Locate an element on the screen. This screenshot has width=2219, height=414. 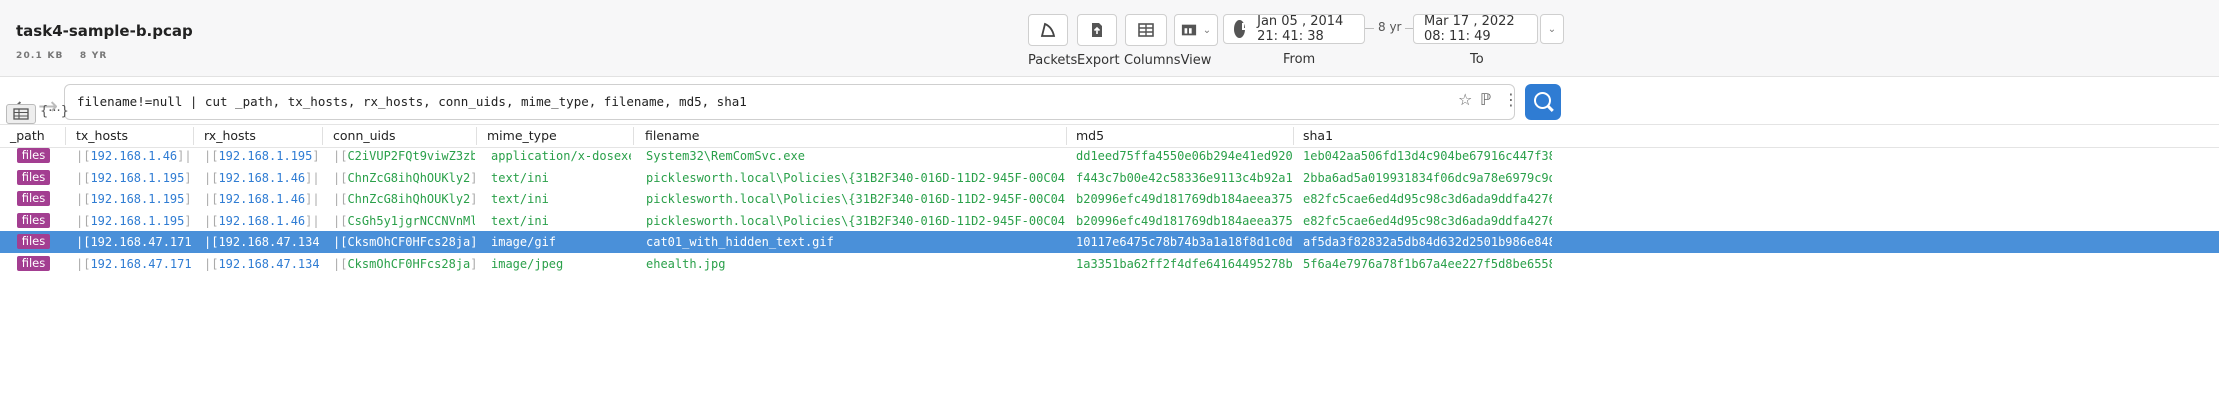
filename-cell: System32\RemComSvc.exe is located at coordinates (725, 156).